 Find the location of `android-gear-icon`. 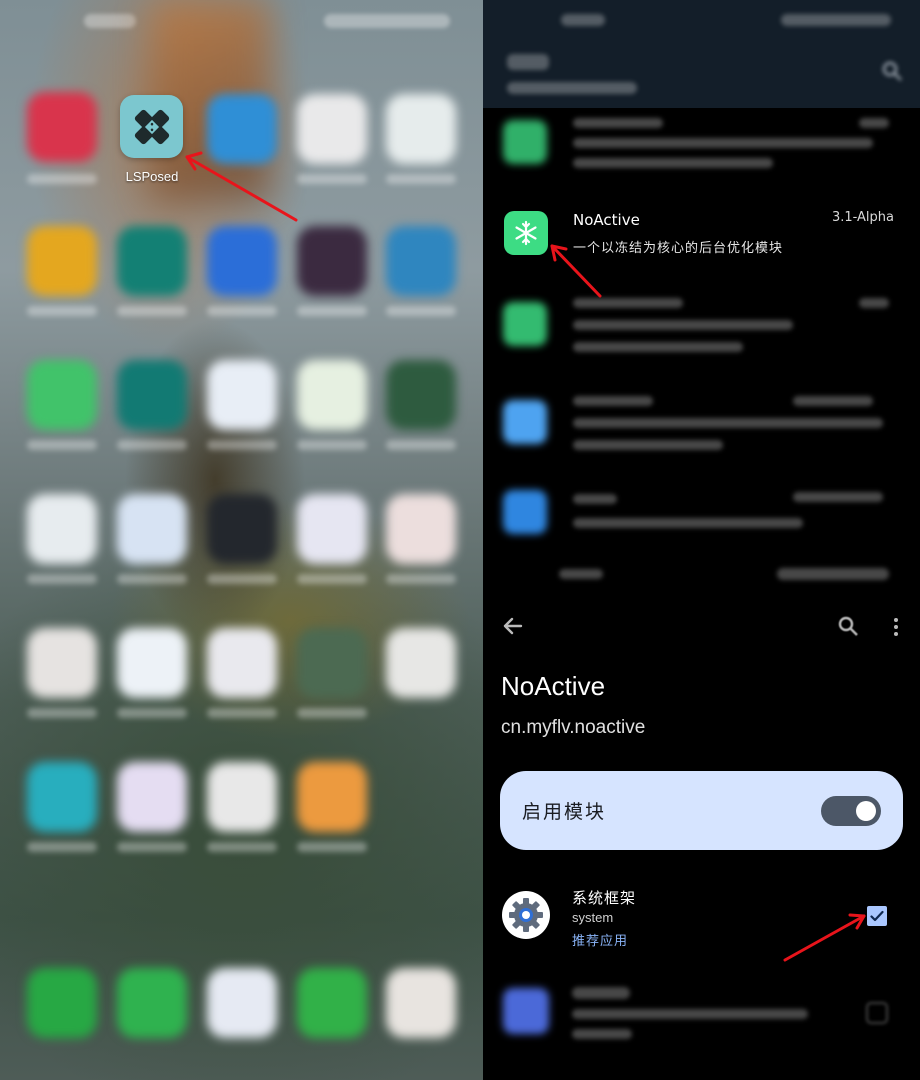

android-gear-icon is located at coordinates (526, 915).